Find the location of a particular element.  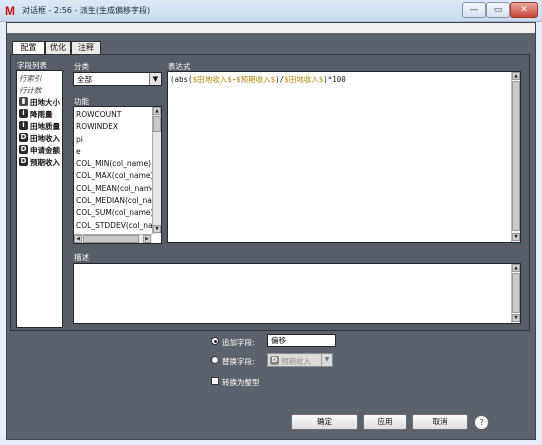

list-item: pi is located at coordinates (79, 139).